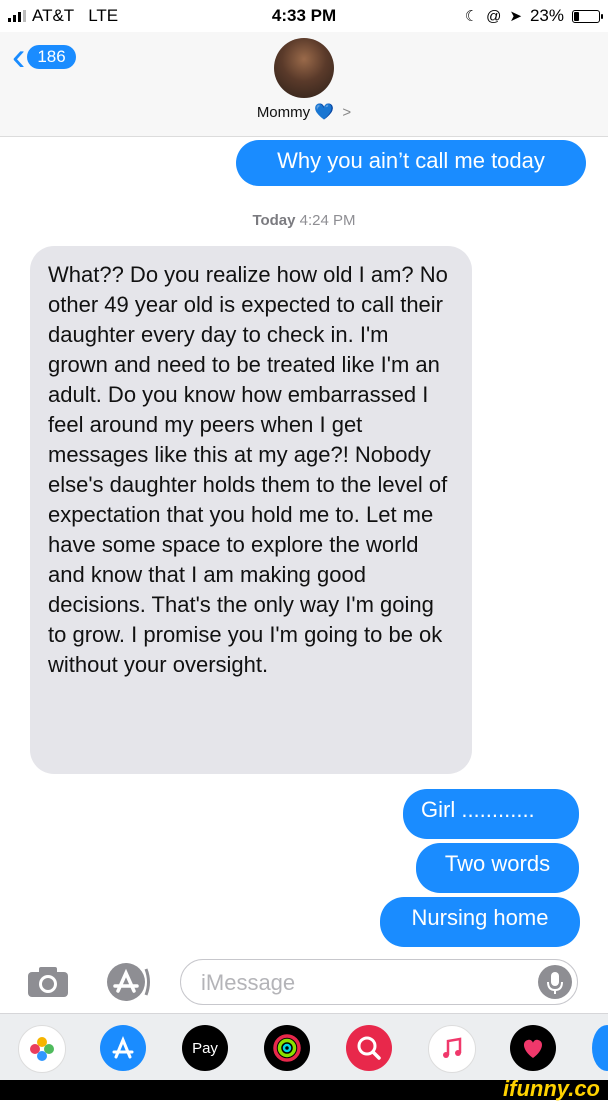 The width and height of the screenshot is (608, 1102). Describe the element at coordinates (347, 112) in the screenshot. I see `chevron-right-icon: >` at that location.